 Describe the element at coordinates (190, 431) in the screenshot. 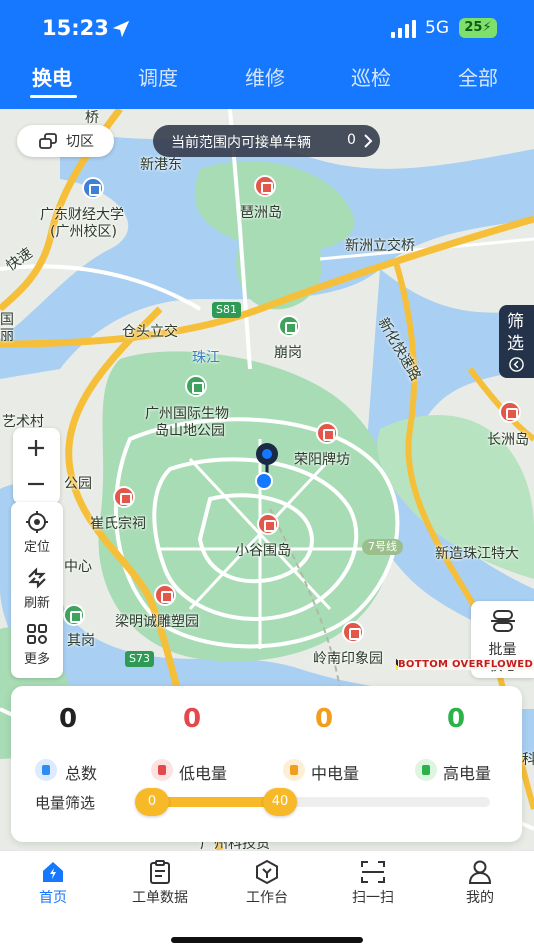

I see `map-label: 岛山地公园` at that location.